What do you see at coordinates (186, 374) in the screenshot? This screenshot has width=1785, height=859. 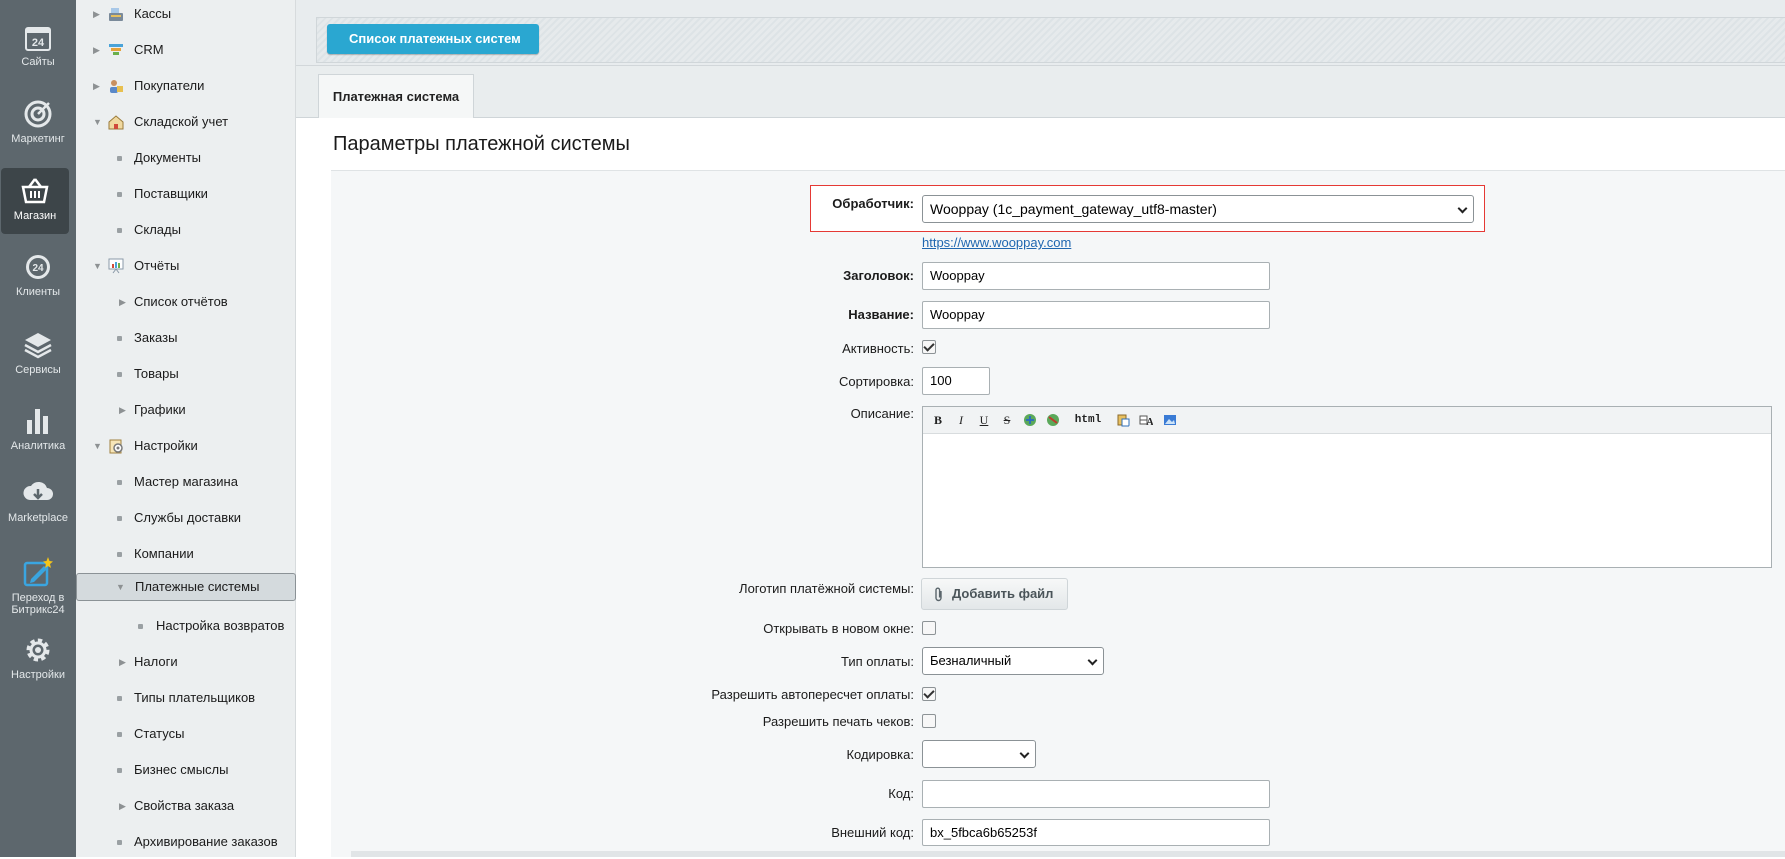 I see `menu-item-products: Товары` at bounding box center [186, 374].